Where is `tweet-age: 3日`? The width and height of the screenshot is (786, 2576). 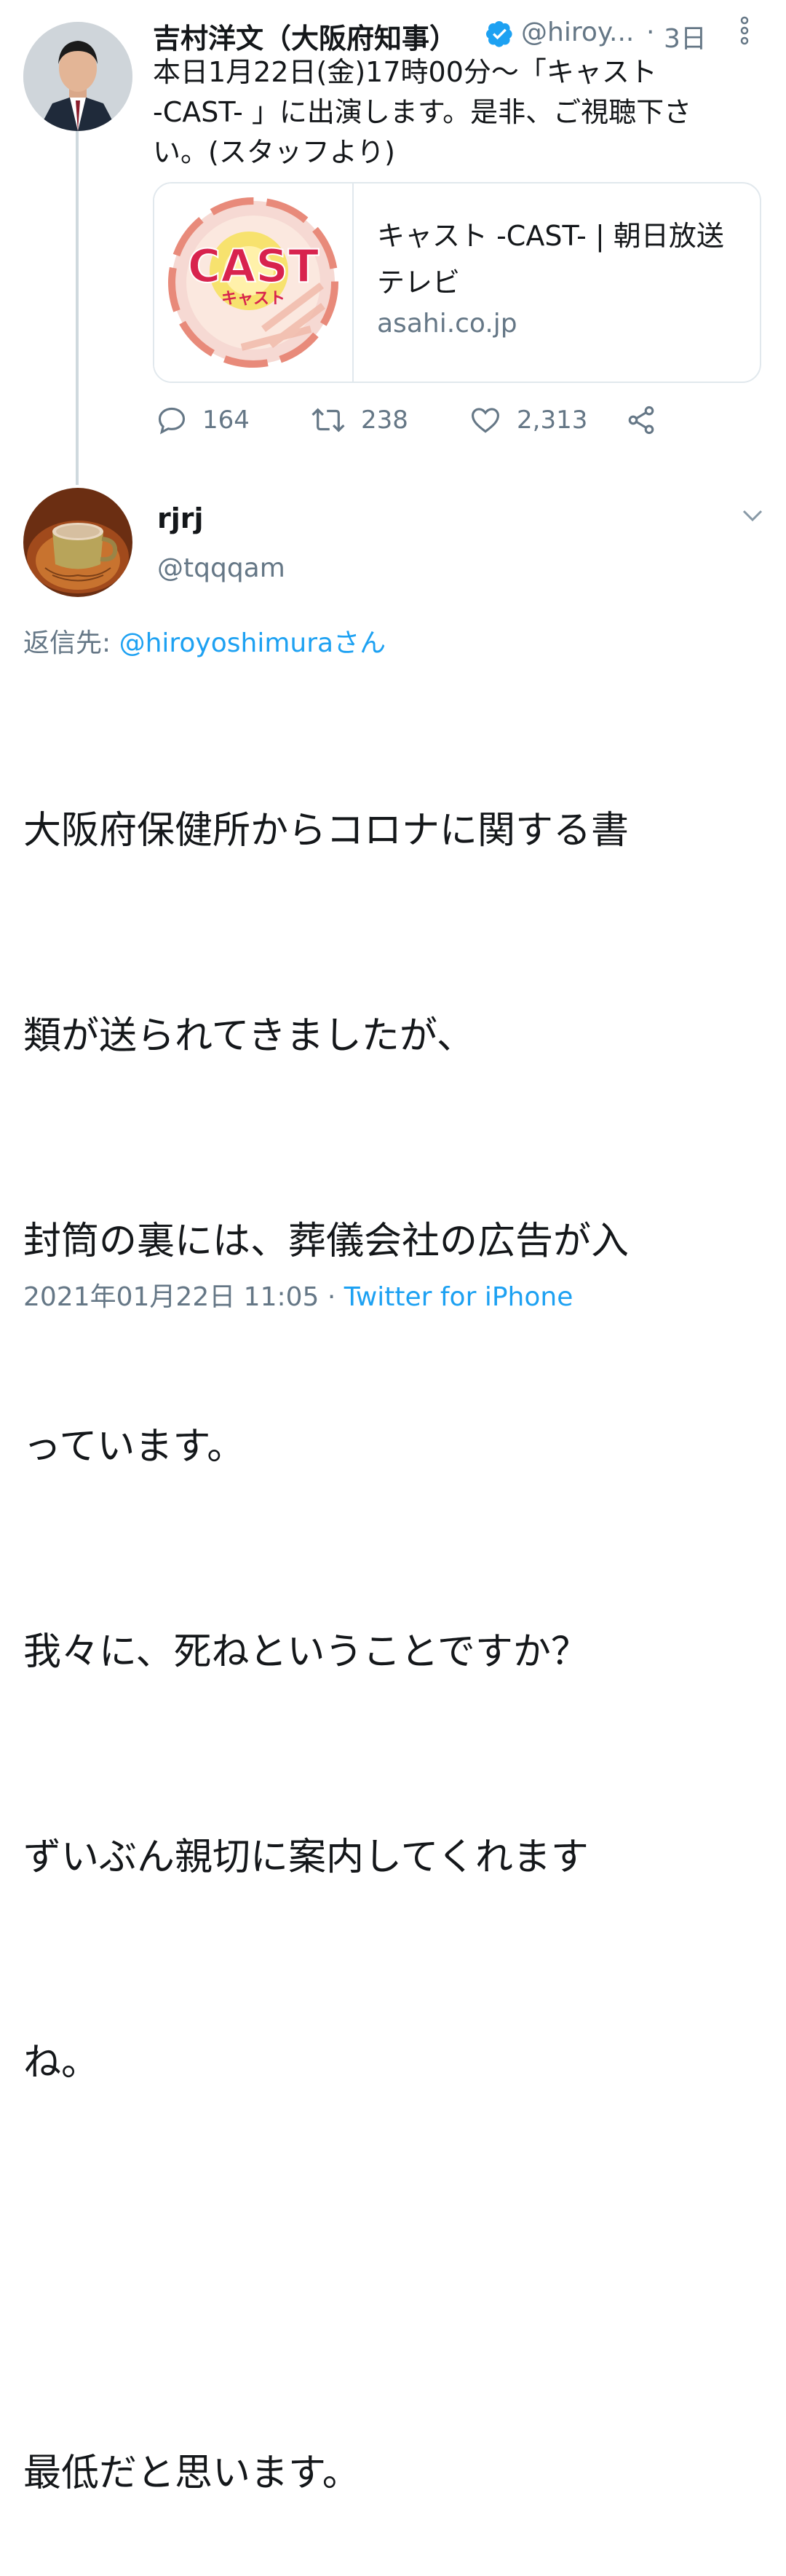 tweet-age: 3日 is located at coordinates (685, 36).